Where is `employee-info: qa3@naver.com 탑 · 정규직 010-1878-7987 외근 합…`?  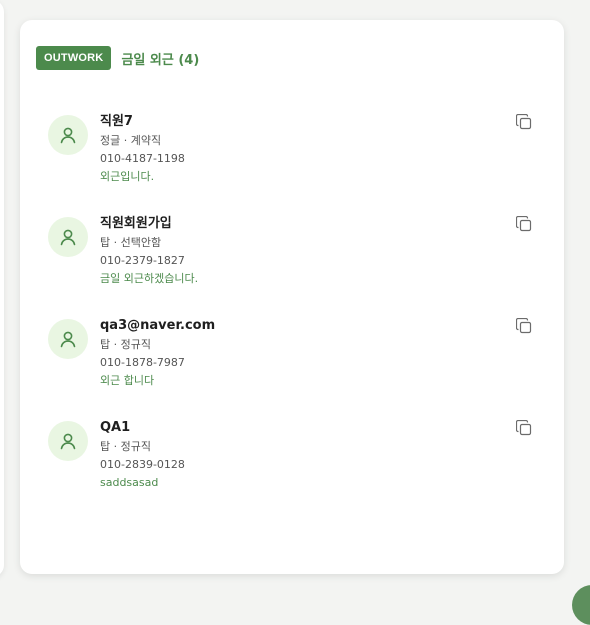
employee-info: qa3@naver.com 탑 · 정규직 010-1878-7987 외근 합… is located at coordinates (157, 354).